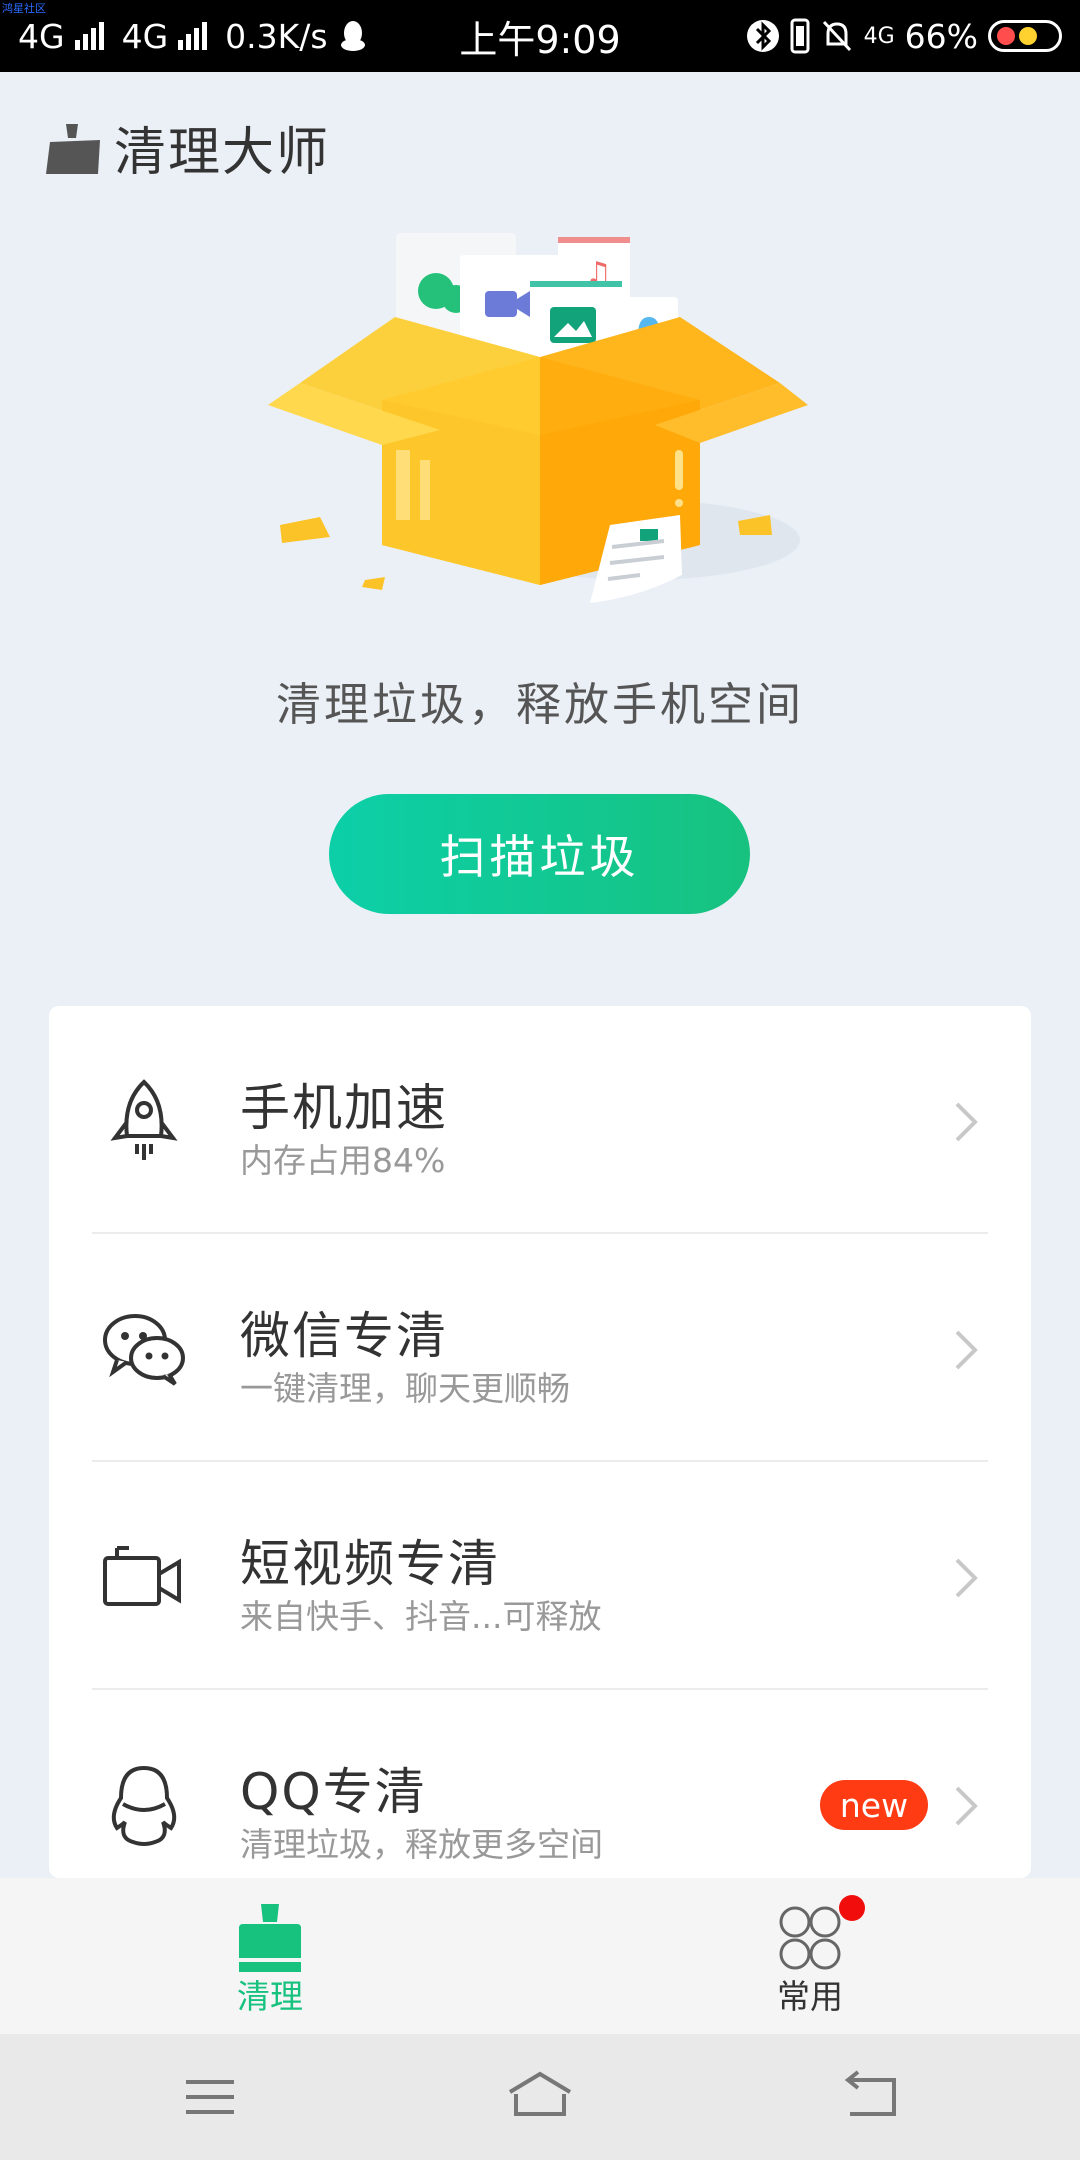 This screenshot has height=2160, width=1080. I want to click on new-badge: new, so click(874, 1805).